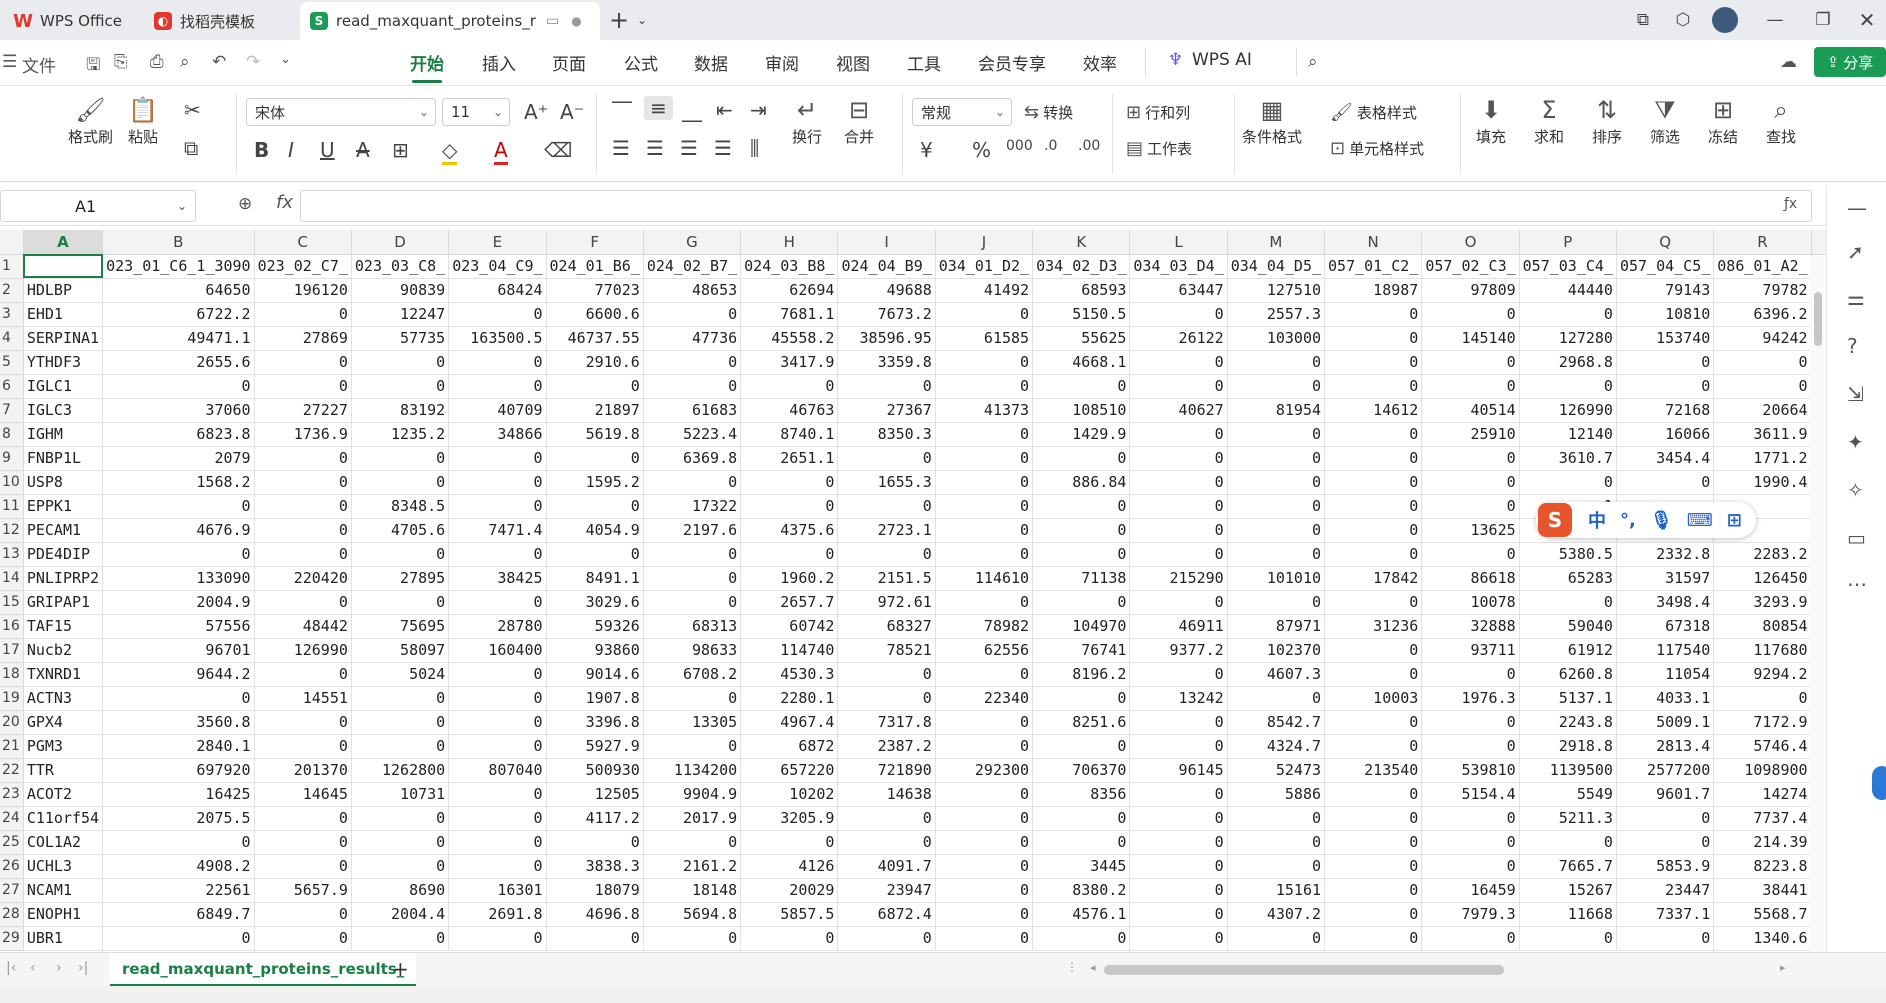 The width and height of the screenshot is (1886, 1003). I want to click on more-chevron-icon: ⌄, so click(285, 59).